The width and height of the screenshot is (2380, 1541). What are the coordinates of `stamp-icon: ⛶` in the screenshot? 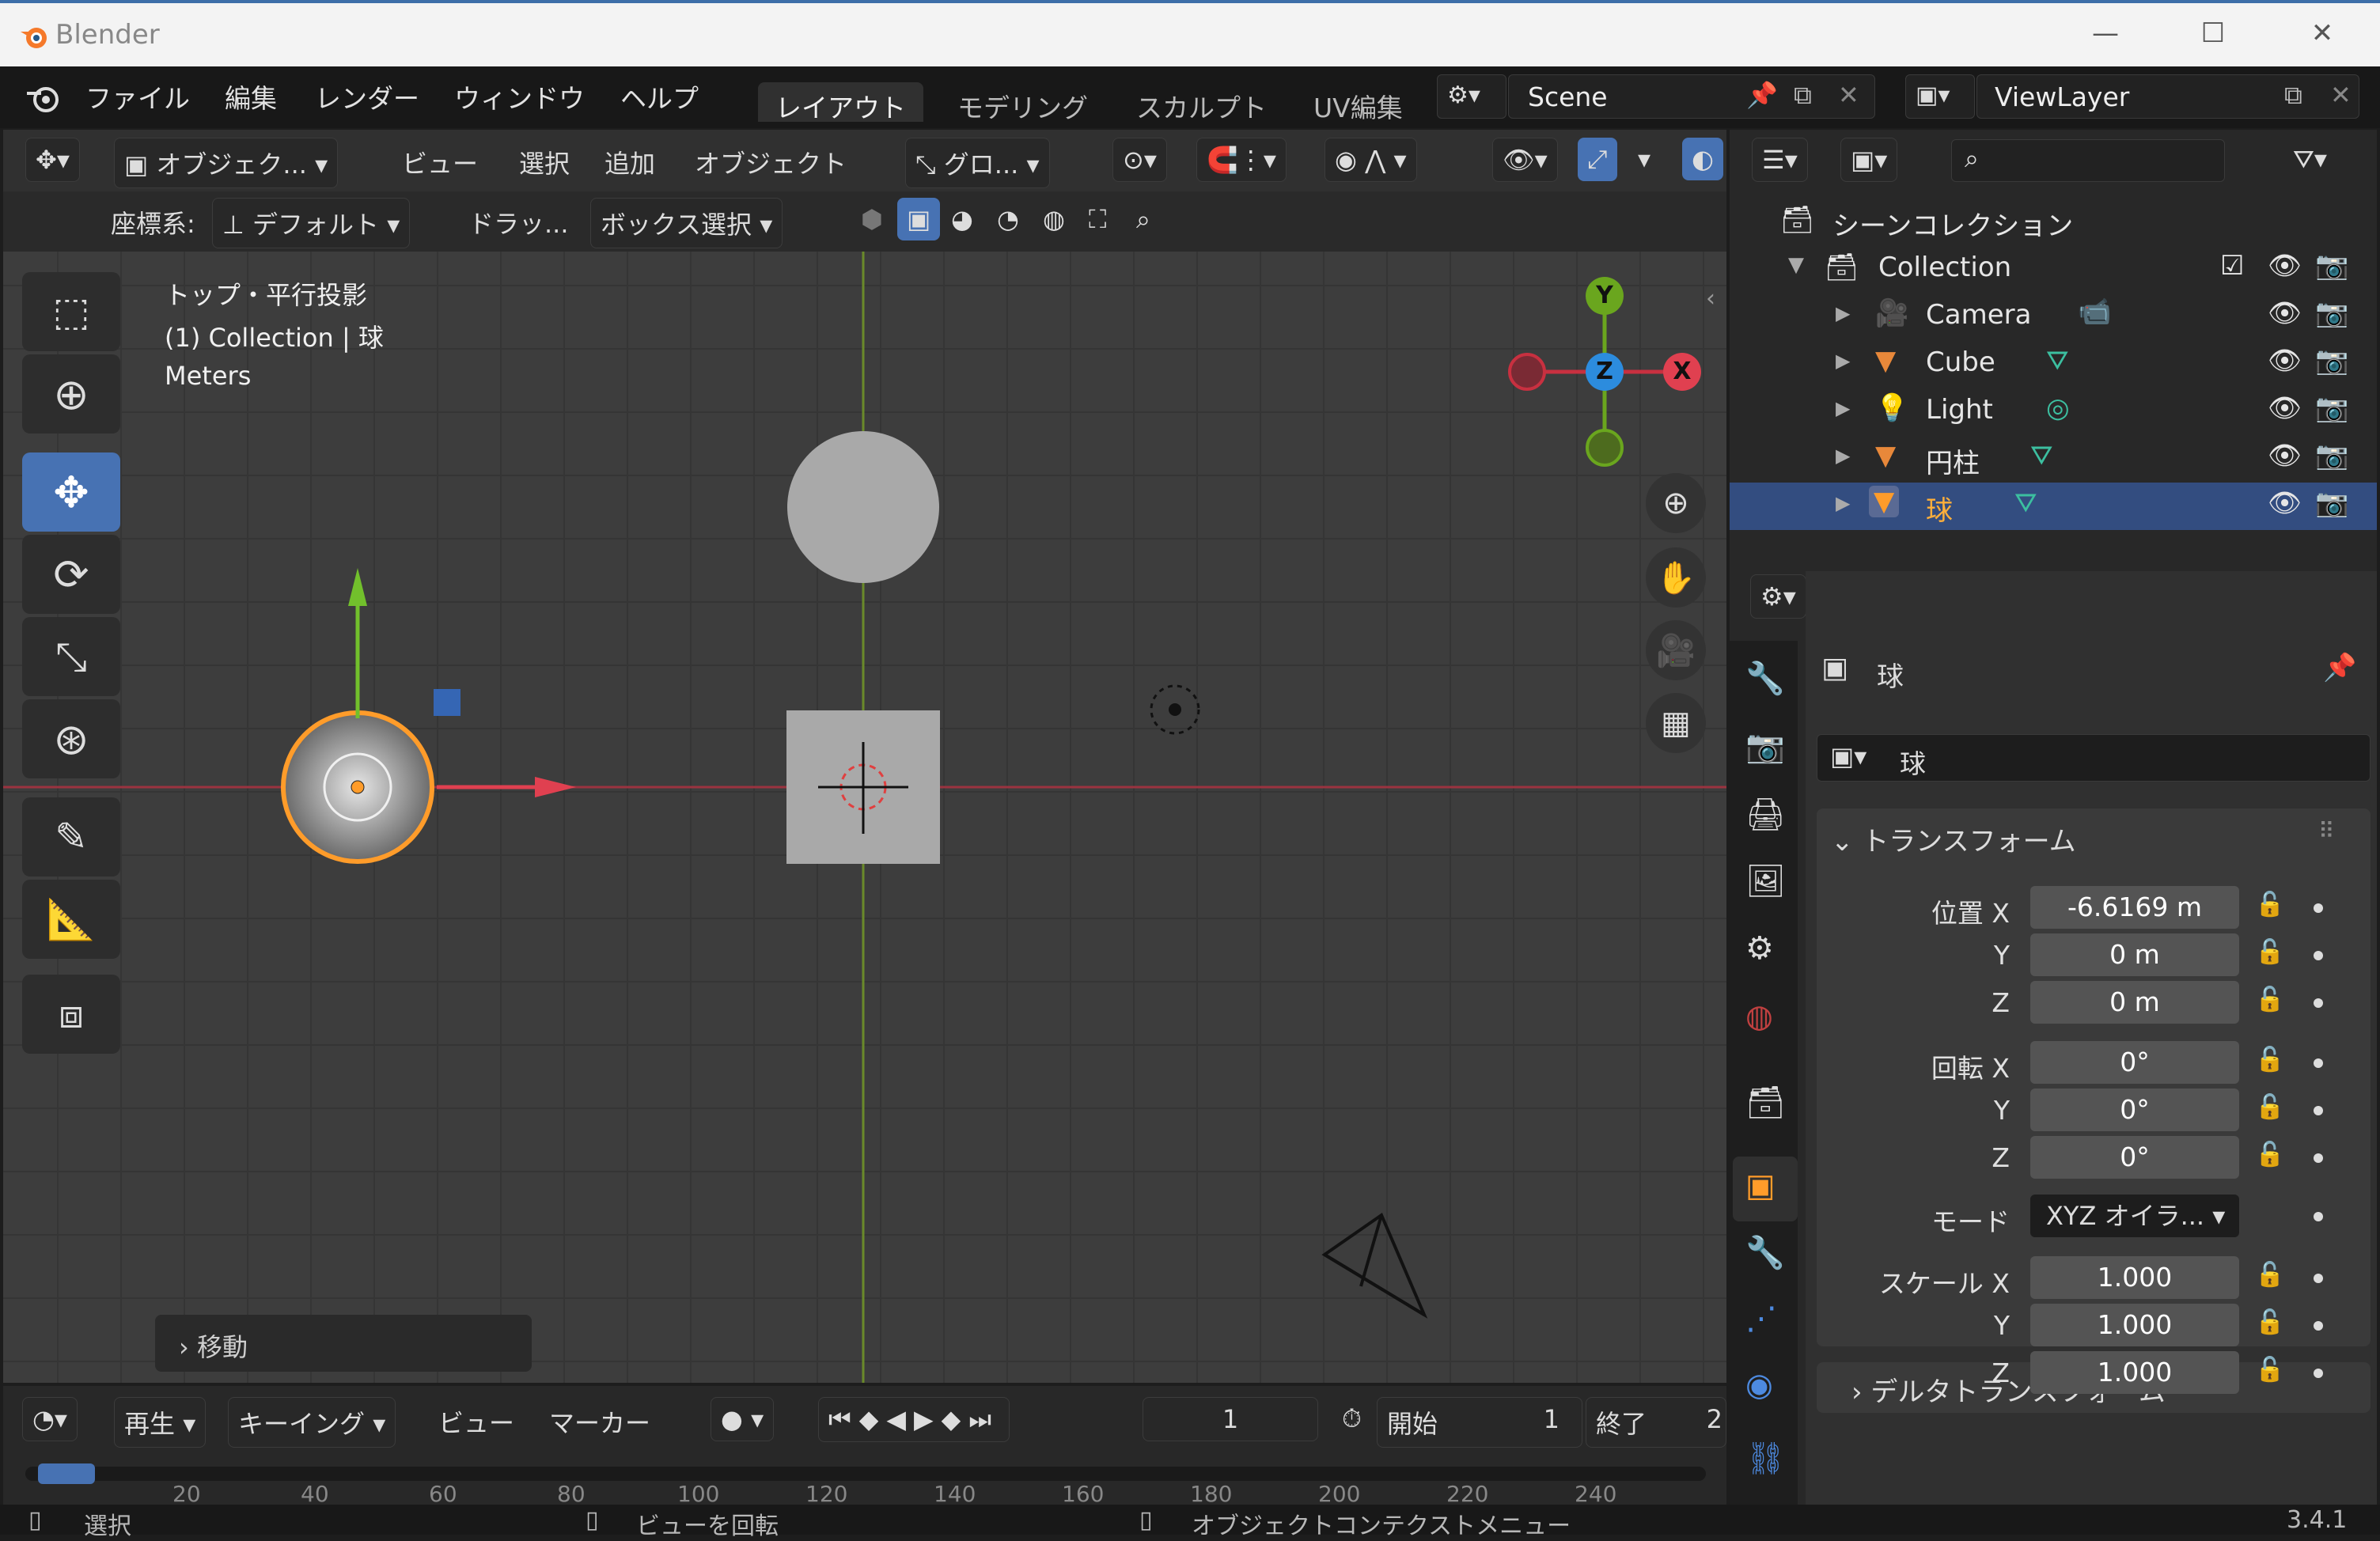 It's located at (1097, 219).